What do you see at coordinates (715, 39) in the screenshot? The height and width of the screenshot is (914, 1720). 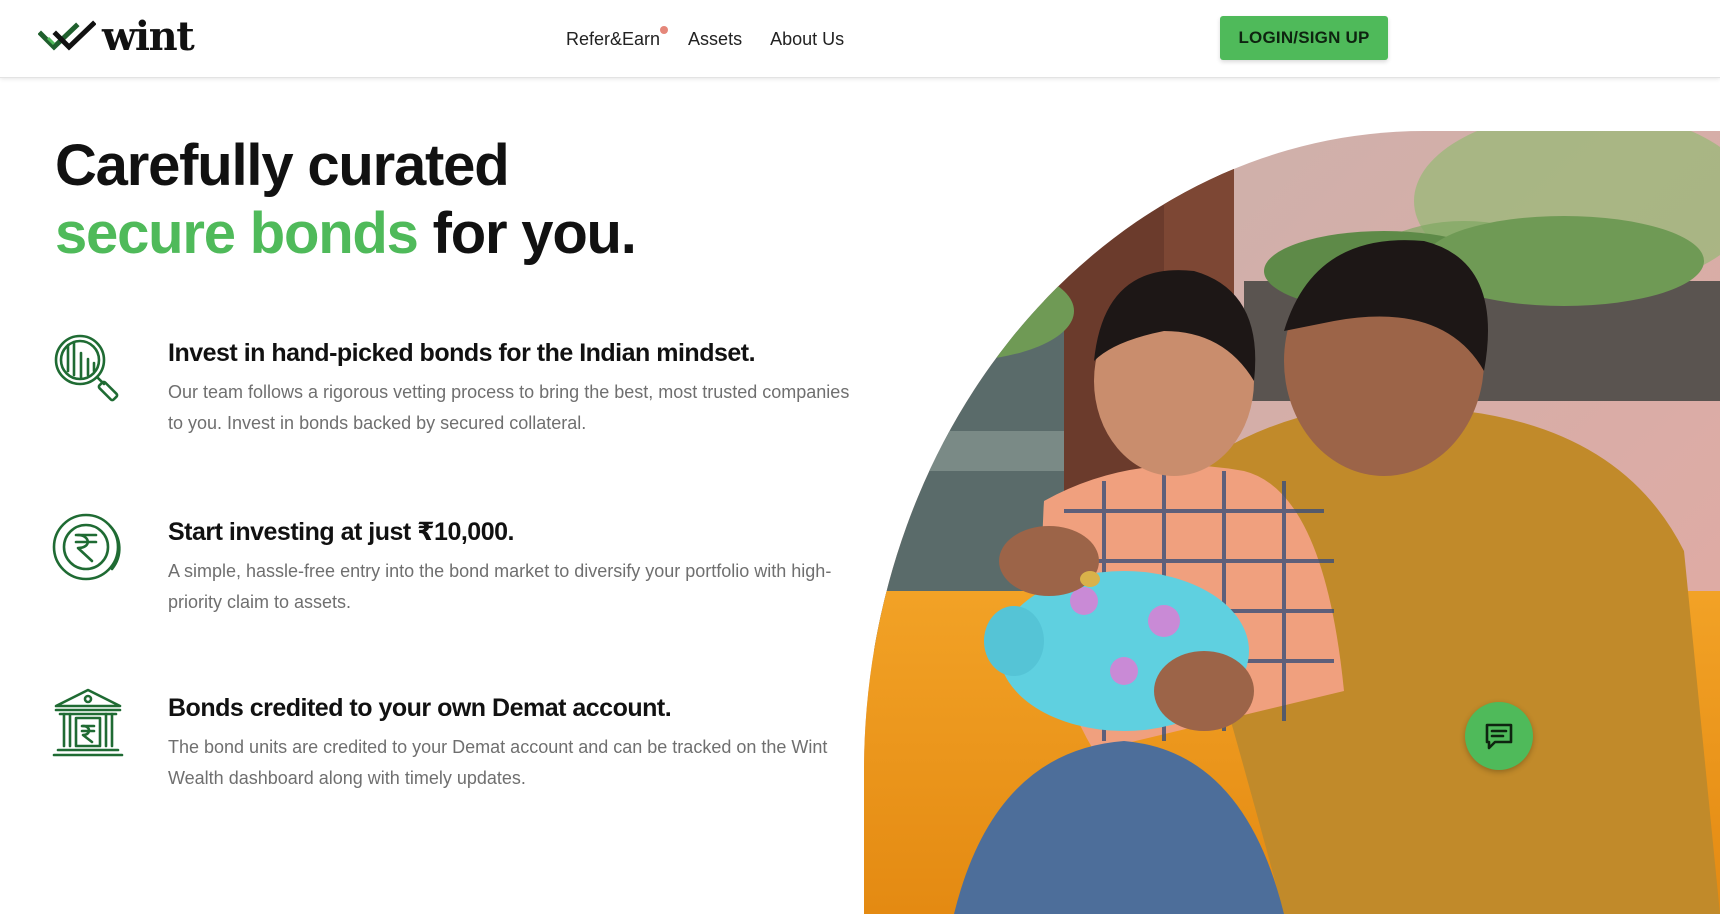 I see `nav-assets: Assets` at bounding box center [715, 39].